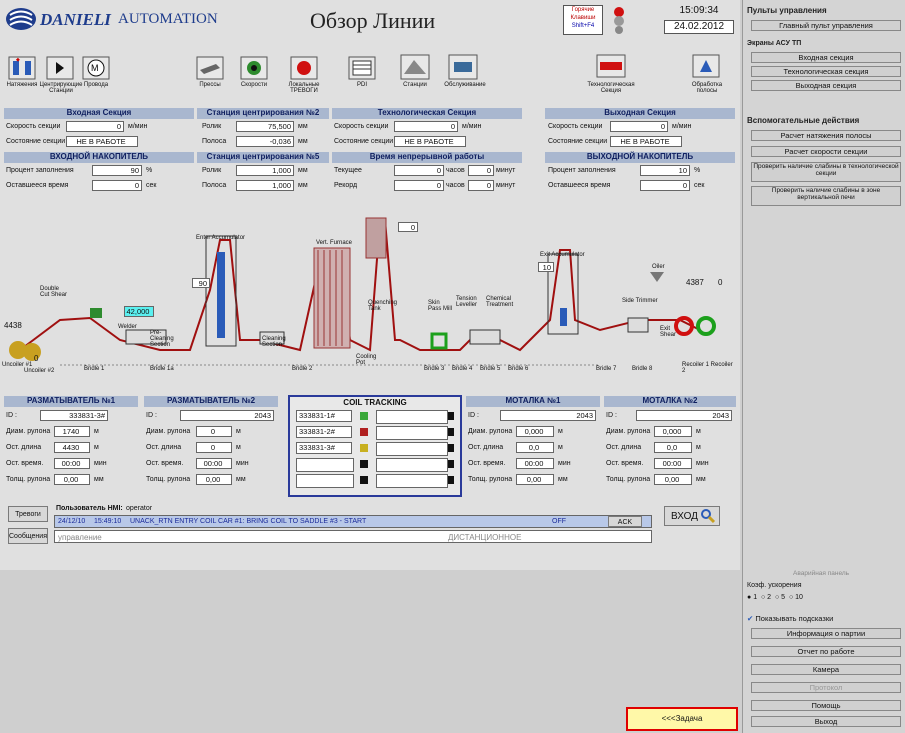  I want to click on tech-current-label: Текущее, so click(348, 170).